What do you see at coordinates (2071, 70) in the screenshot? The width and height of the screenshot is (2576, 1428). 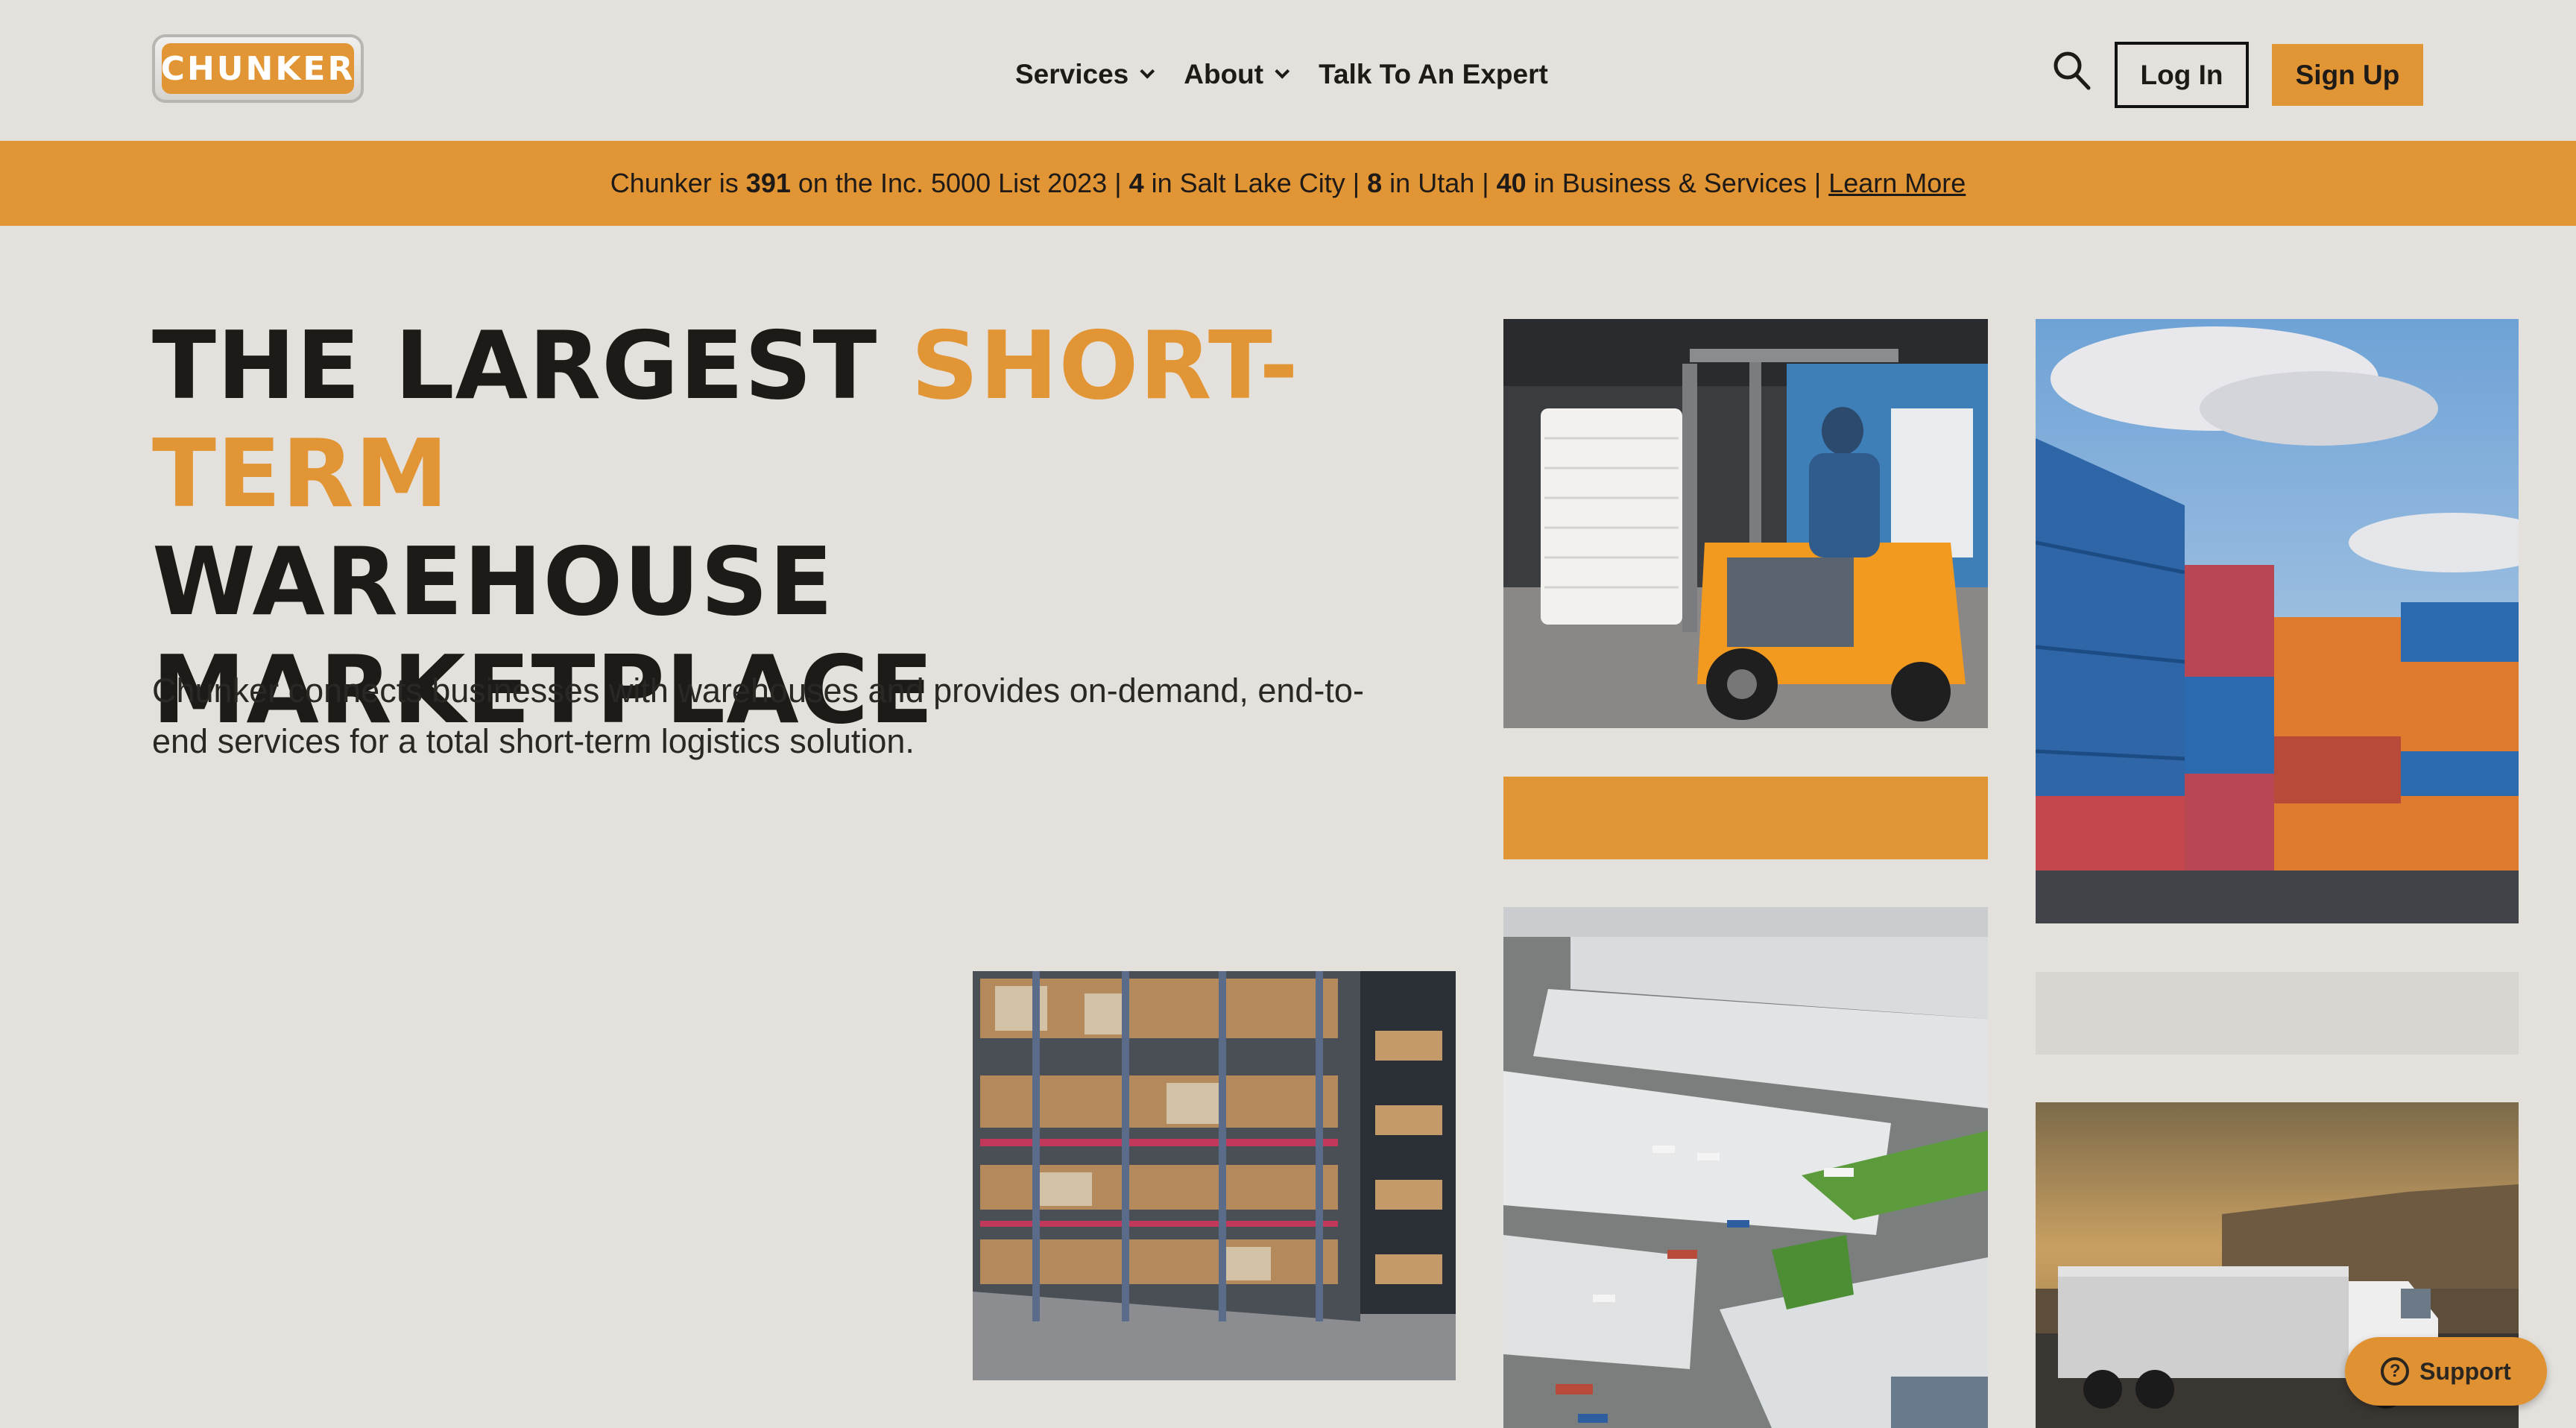 I see `search-icon` at bounding box center [2071, 70].